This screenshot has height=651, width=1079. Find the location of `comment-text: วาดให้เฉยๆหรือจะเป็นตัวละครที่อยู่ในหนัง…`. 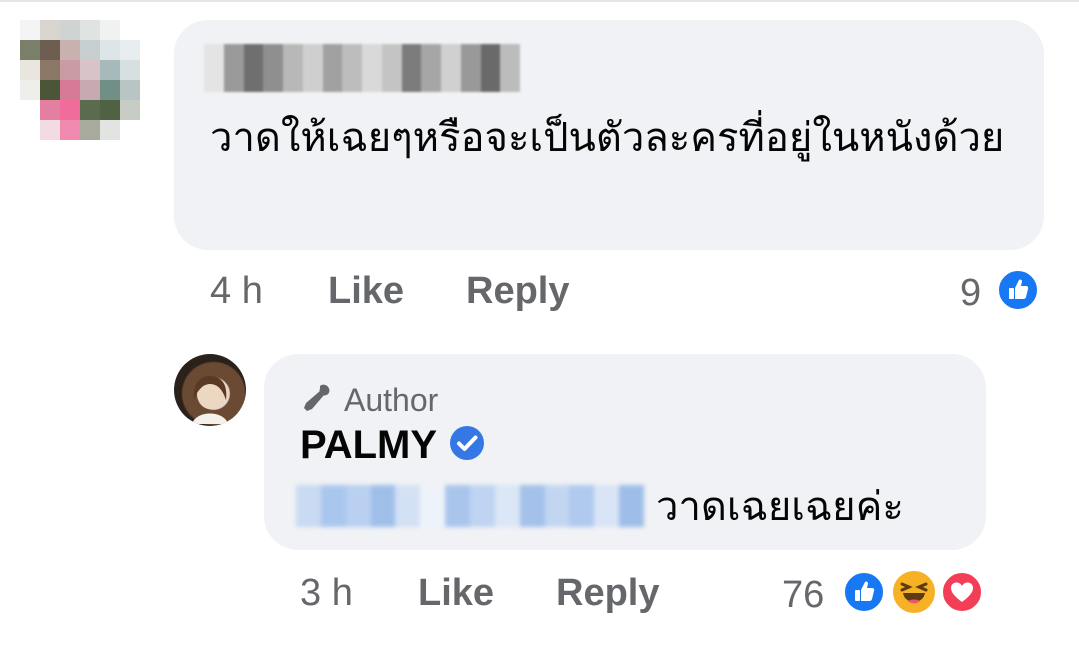

comment-text: วาดให้เฉยๆหรือจะเป็นตัวละครที่อยู่ในหนัง… is located at coordinates (607, 138).